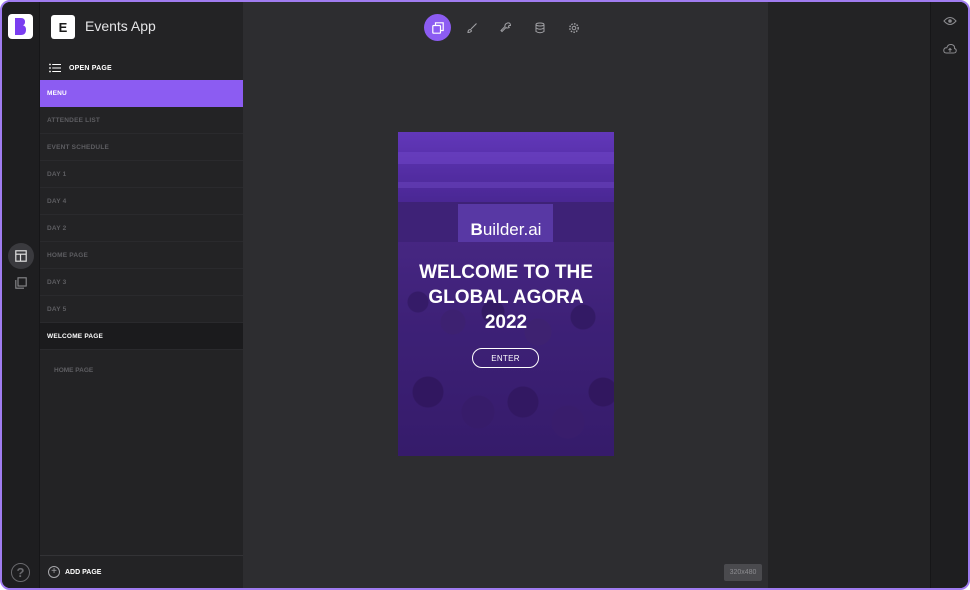  I want to click on brush-icon, so click(471, 27).